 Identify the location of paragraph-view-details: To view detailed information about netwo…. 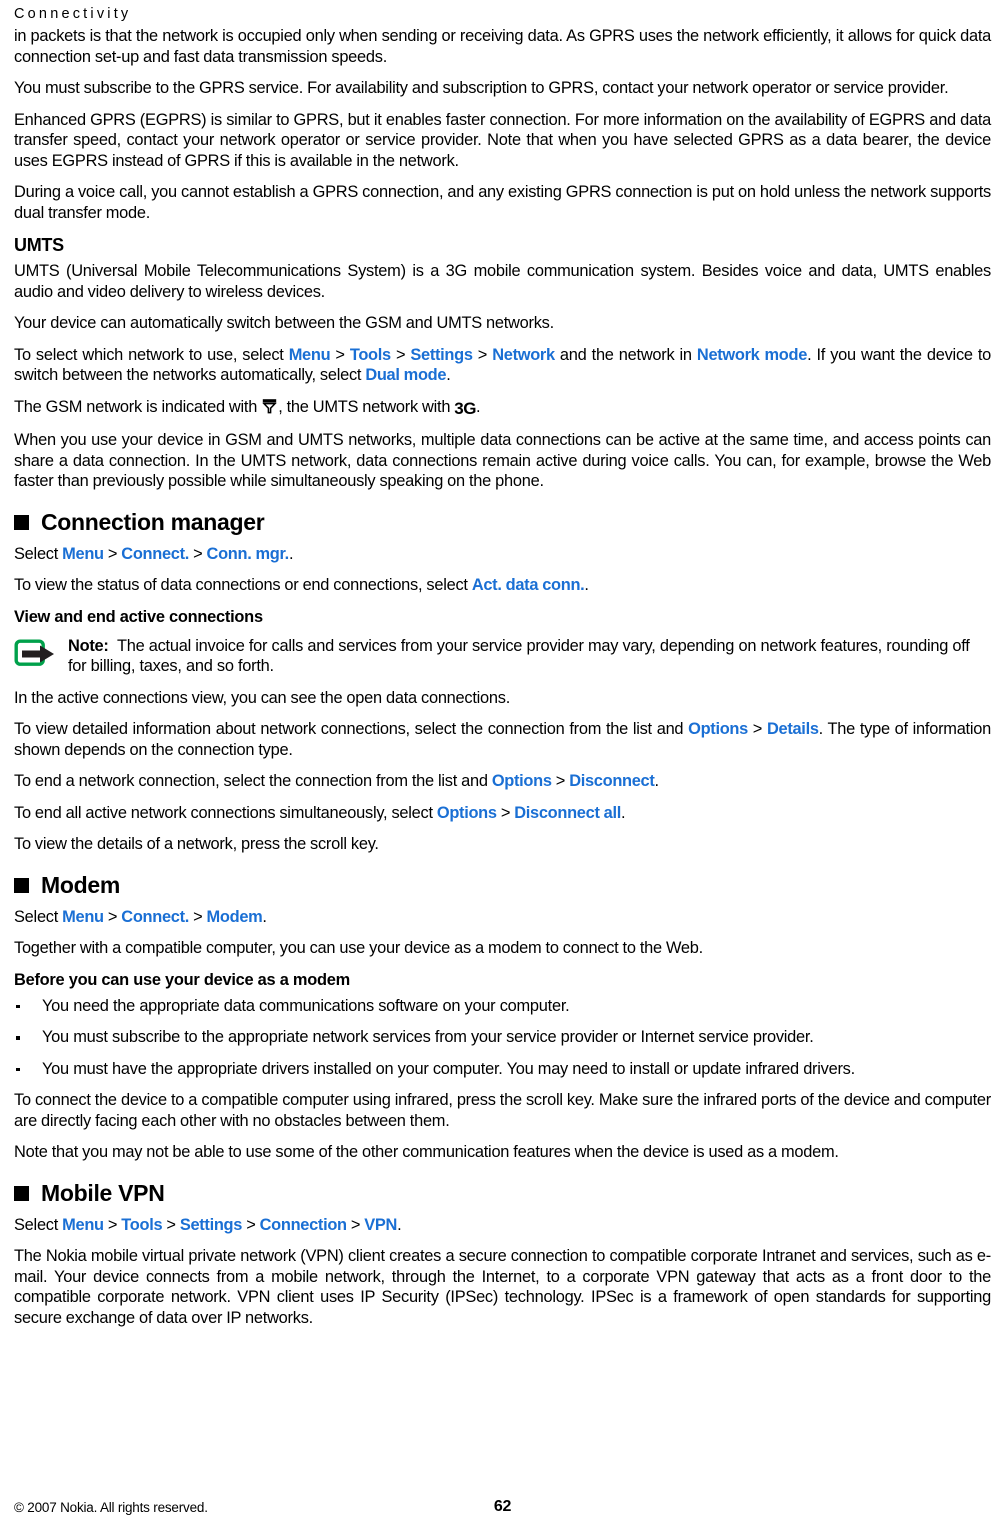
(502, 739).